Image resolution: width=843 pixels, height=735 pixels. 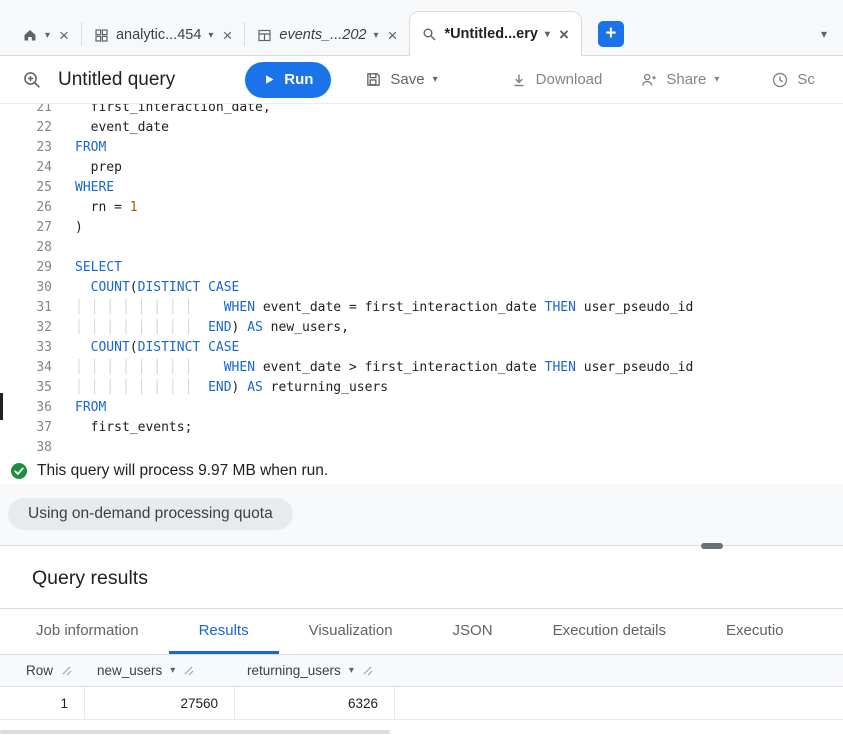 What do you see at coordinates (195, 732) in the screenshot?
I see `horizontal-scrollbar` at bounding box center [195, 732].